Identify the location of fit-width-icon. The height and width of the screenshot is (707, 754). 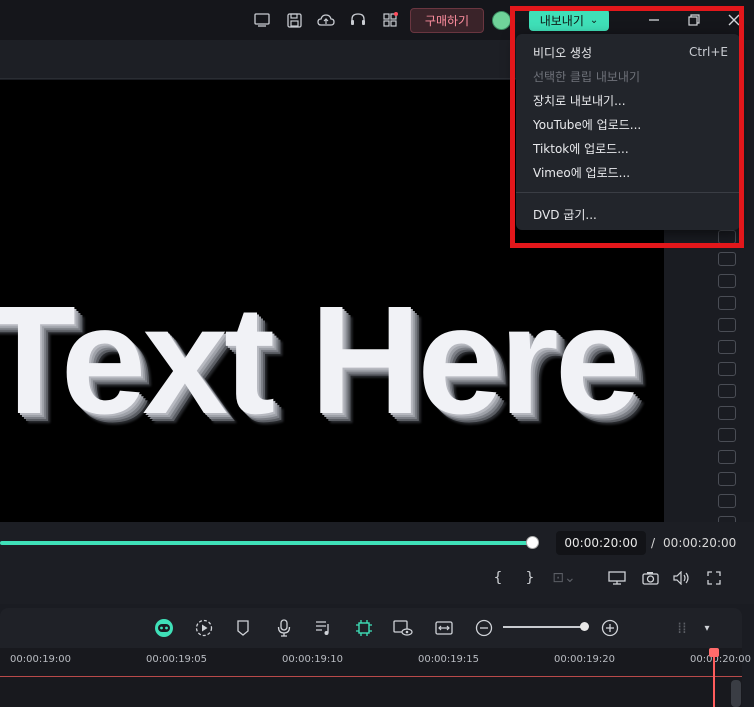
(444, 628).